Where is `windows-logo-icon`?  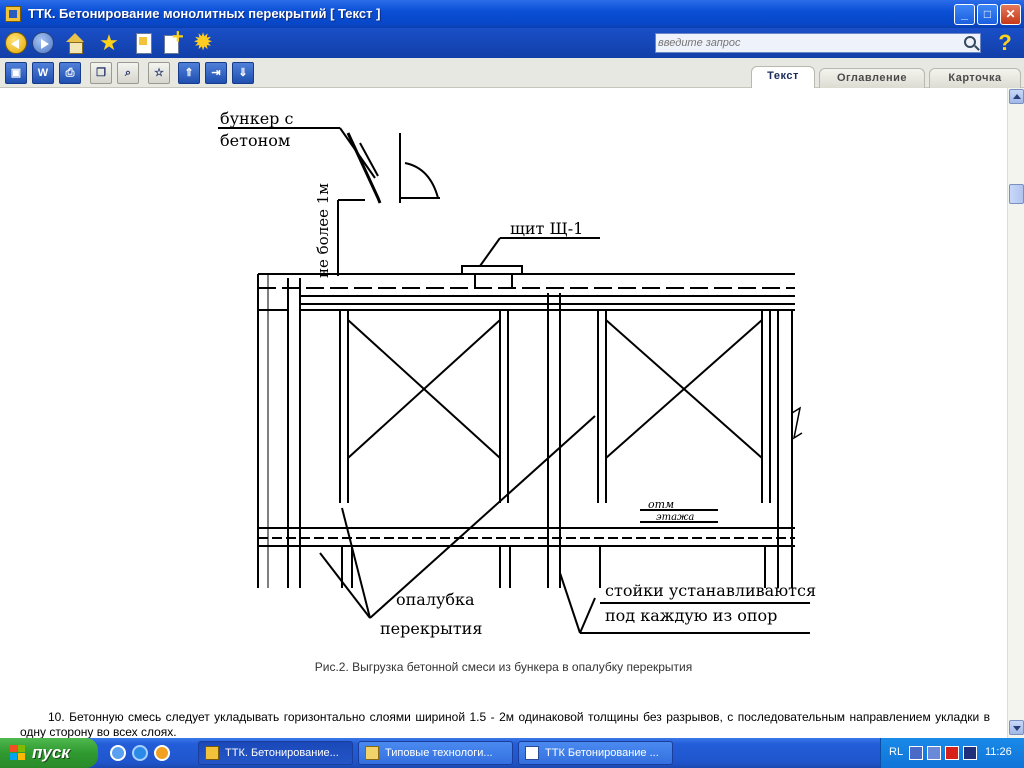
windows-logo-icon is located at coordinates (18, 753).